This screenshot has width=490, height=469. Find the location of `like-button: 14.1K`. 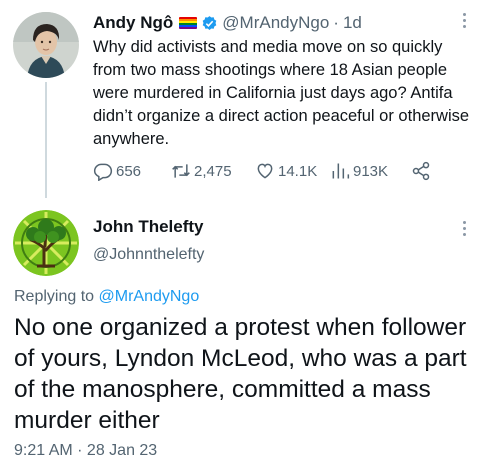

like-button: 14.1K is located at coordinates (286, 171).